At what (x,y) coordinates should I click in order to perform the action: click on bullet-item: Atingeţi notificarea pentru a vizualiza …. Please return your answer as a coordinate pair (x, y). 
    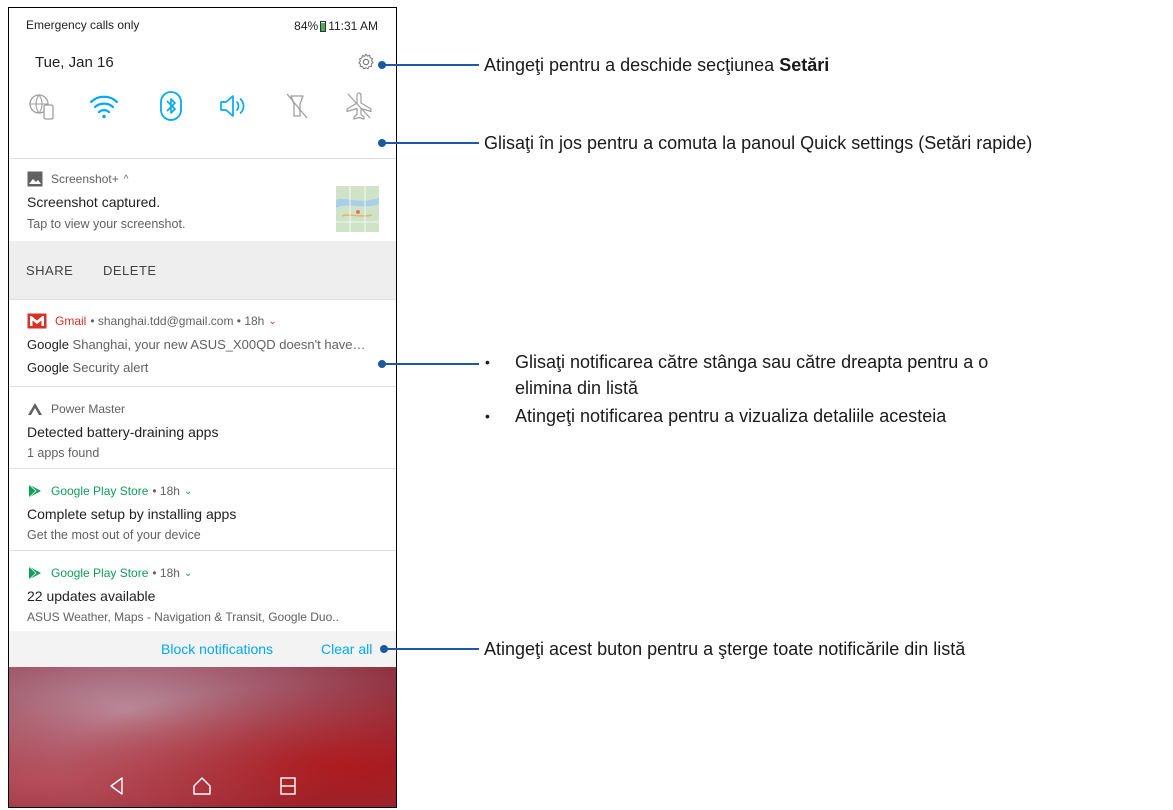
    Looking at the image, I should click on (734, 416).